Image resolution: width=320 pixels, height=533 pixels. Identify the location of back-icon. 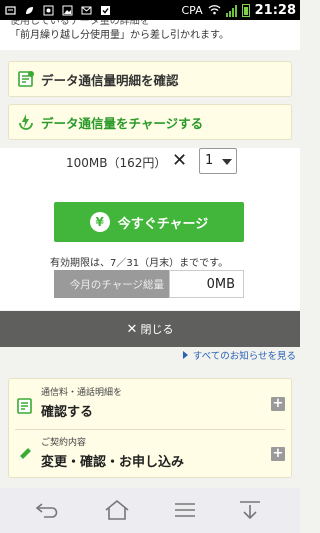
(48, 510).